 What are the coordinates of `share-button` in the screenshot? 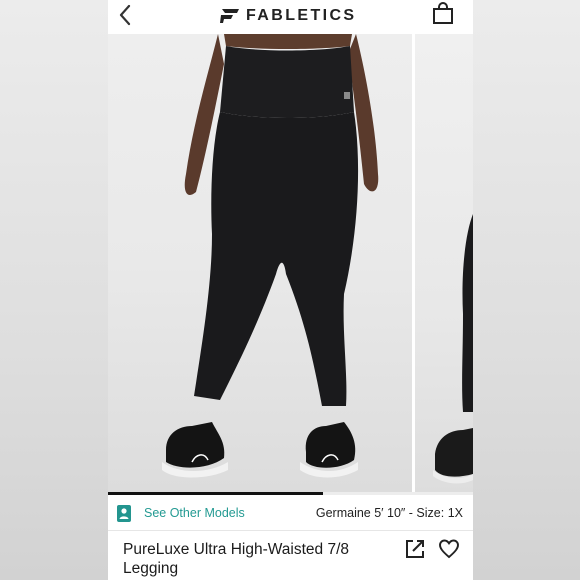 It's located at (415, 549).